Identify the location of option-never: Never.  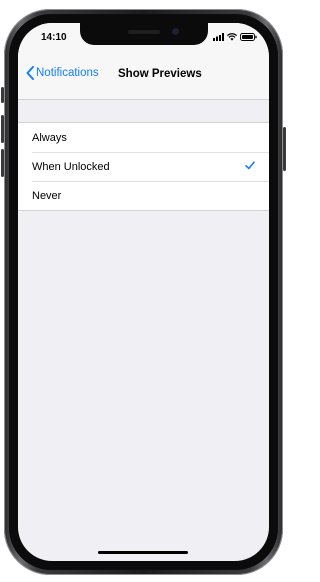
(143, 195).